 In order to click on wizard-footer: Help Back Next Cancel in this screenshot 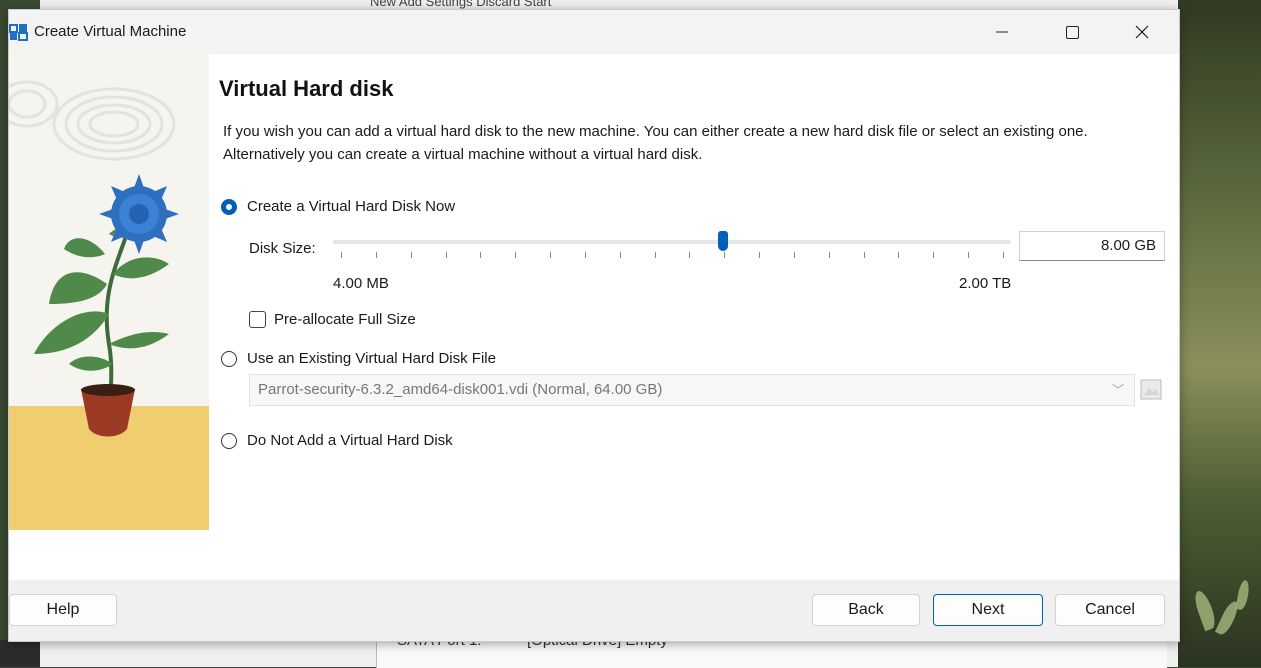, I will do `click(594, 610)`.